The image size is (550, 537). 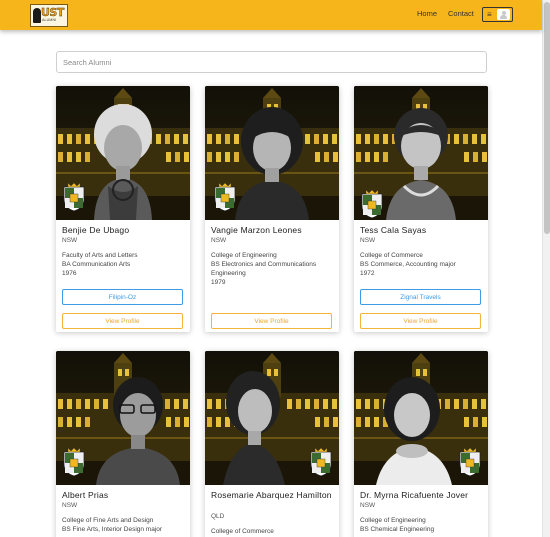 I want to click on user-avatar-icon, so click(x=503, y=14).